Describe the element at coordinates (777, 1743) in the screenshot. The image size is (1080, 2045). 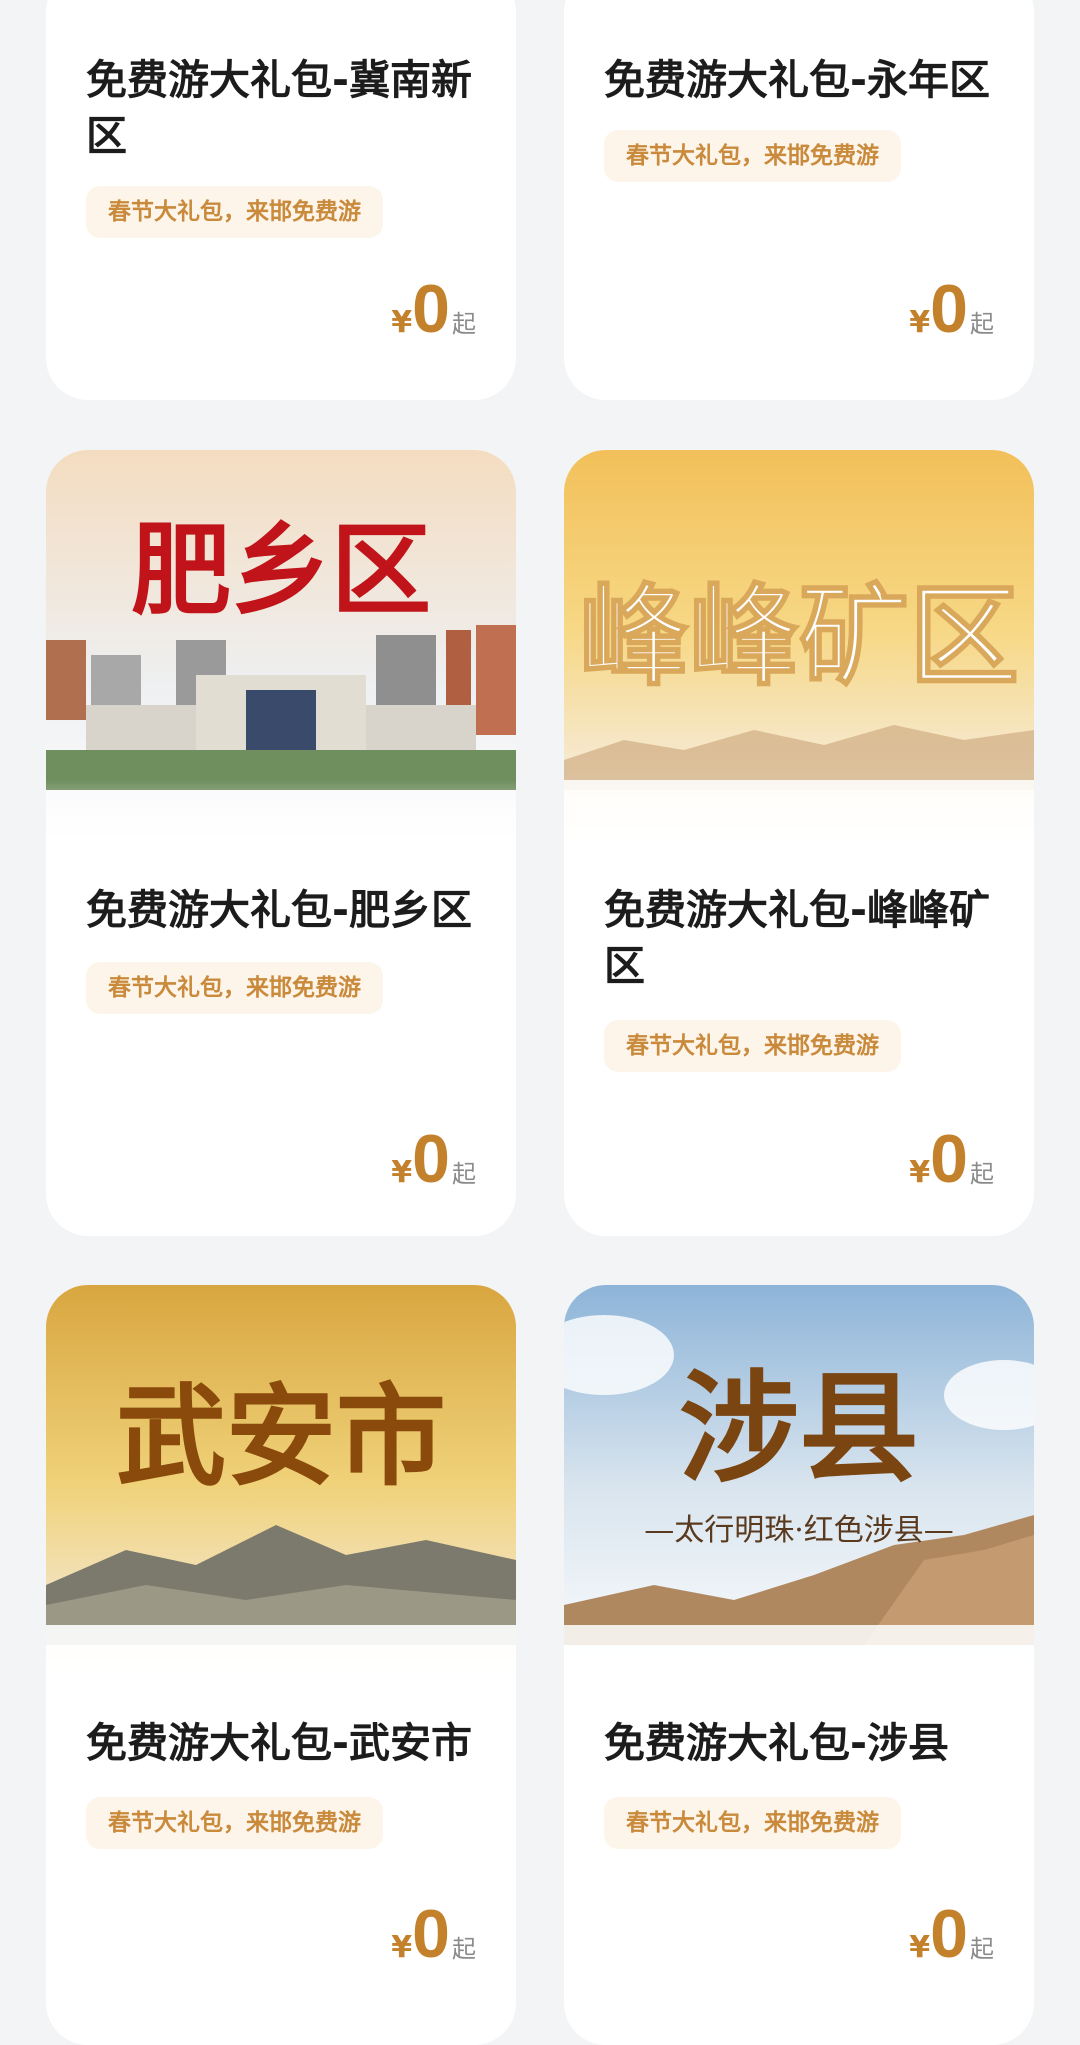
I see `card-title: 免费游大礼包-涉县` at that location.